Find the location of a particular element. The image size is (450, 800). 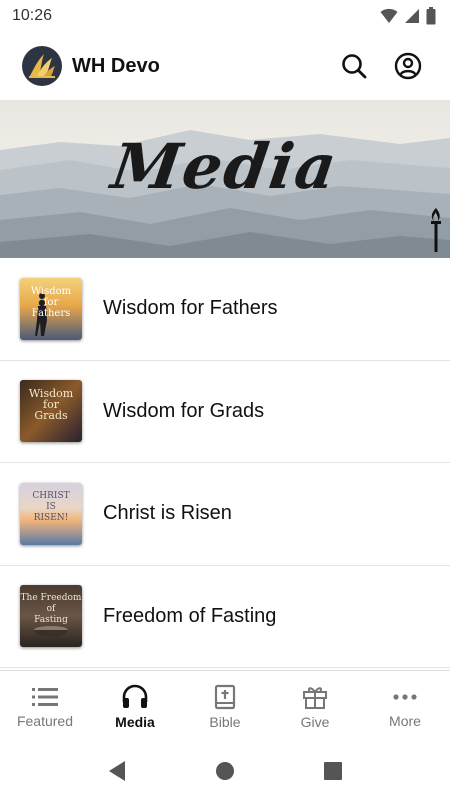

gift-icon is located at coordinates (315, 697).